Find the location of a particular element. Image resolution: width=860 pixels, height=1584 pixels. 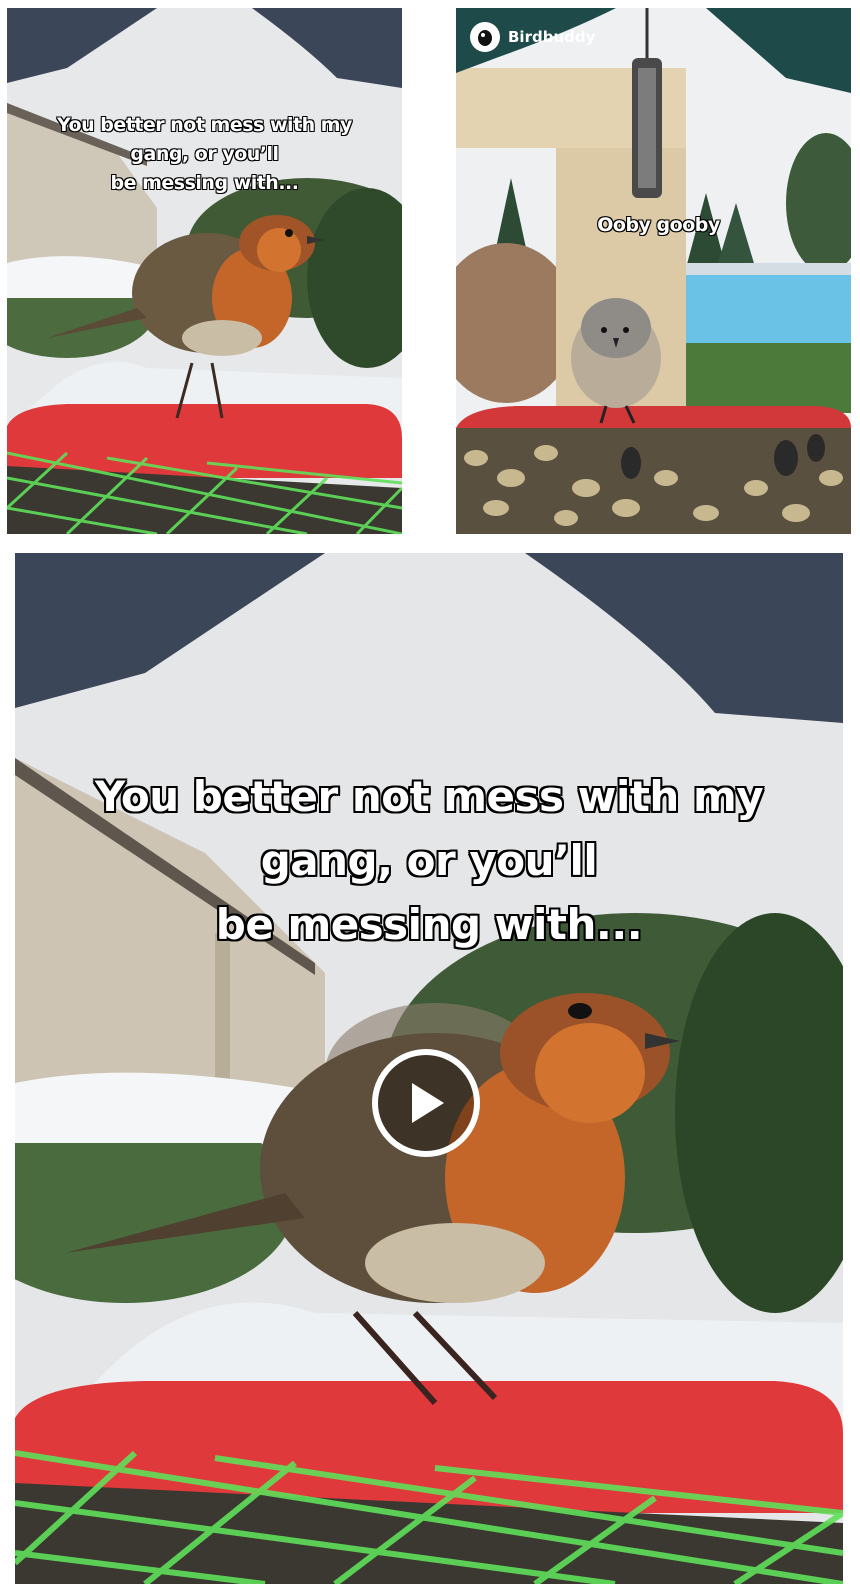

play-button is located at coordinates (426, 1103).